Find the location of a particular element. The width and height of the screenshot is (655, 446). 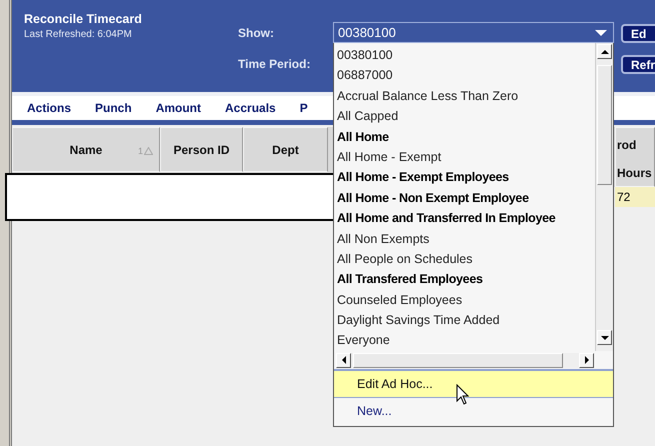

left-arrow-icon is located at coordinates (344, 360).